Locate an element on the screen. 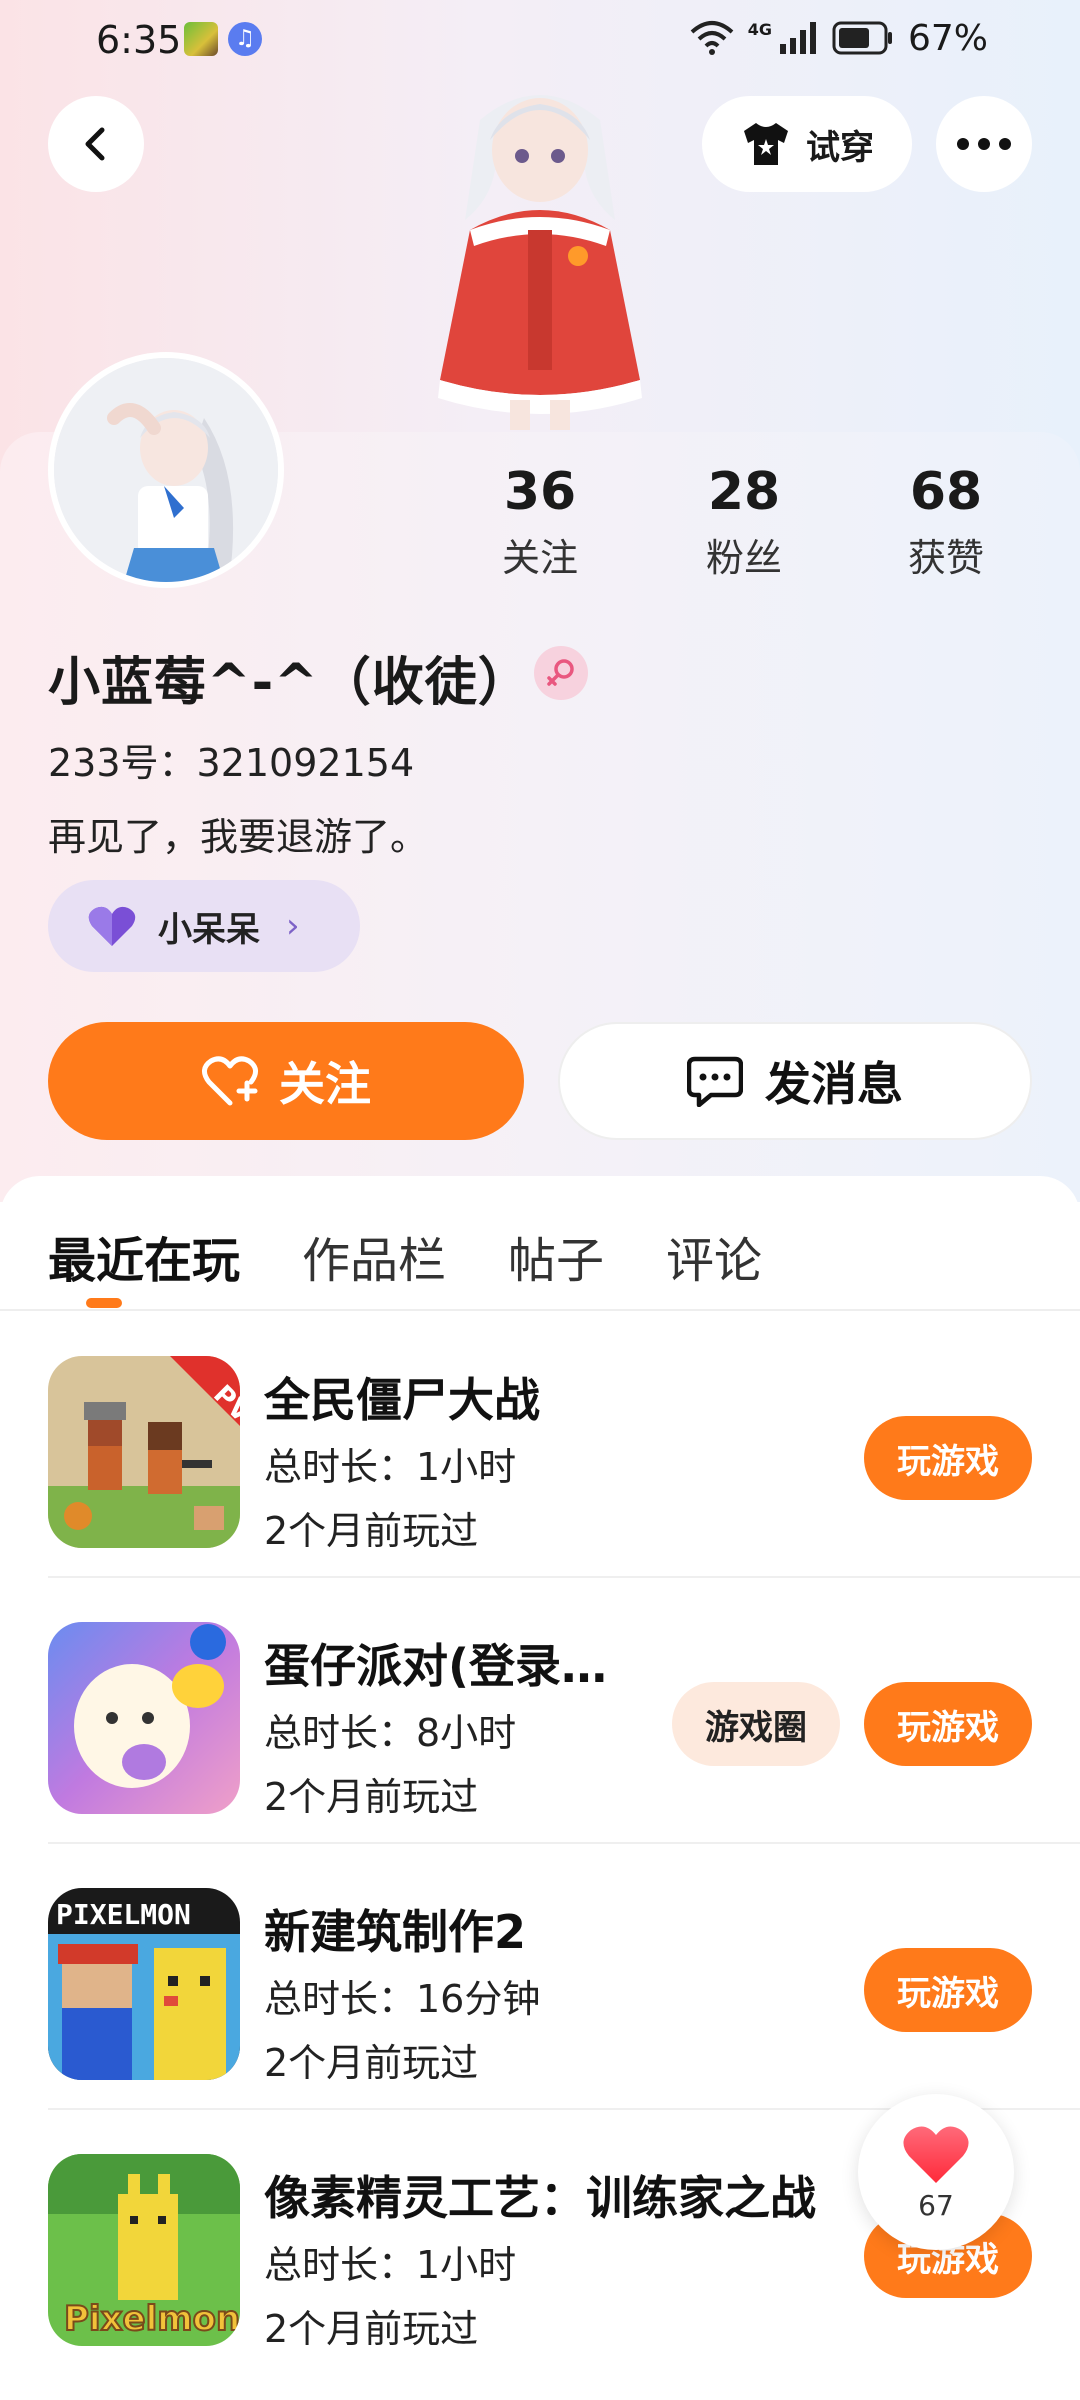 The image size is (1080, 2400). avatar-illustration is located at coordinates (166, 470).